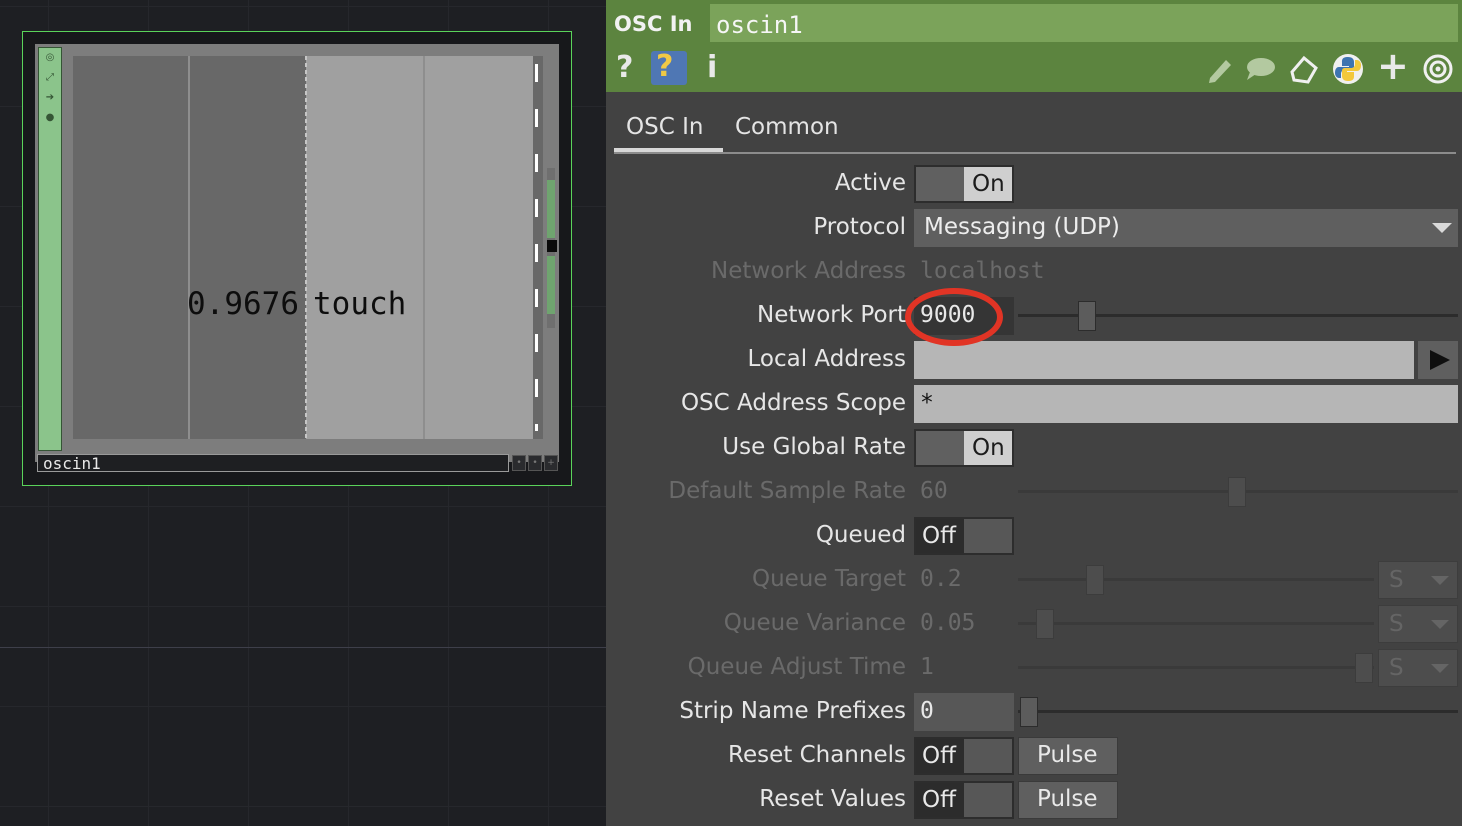  What do you see at coordinates (712, 68) in the screenshot?
I see `info-icon: i` at bounding box center [712, 68].